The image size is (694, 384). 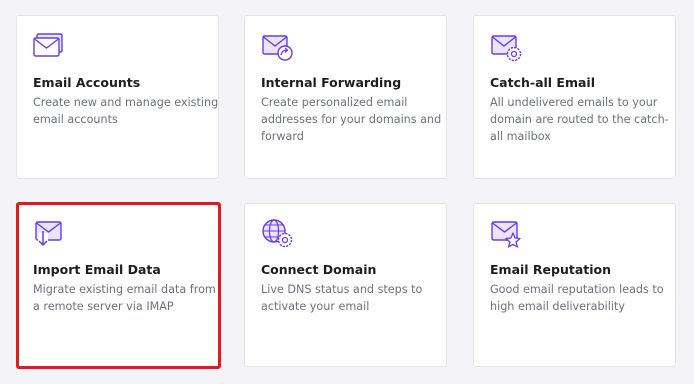 What do you see at coordinates (48, 45) in the screenshot?
I see `envelopes-icon` at bounding box center [48, 45].